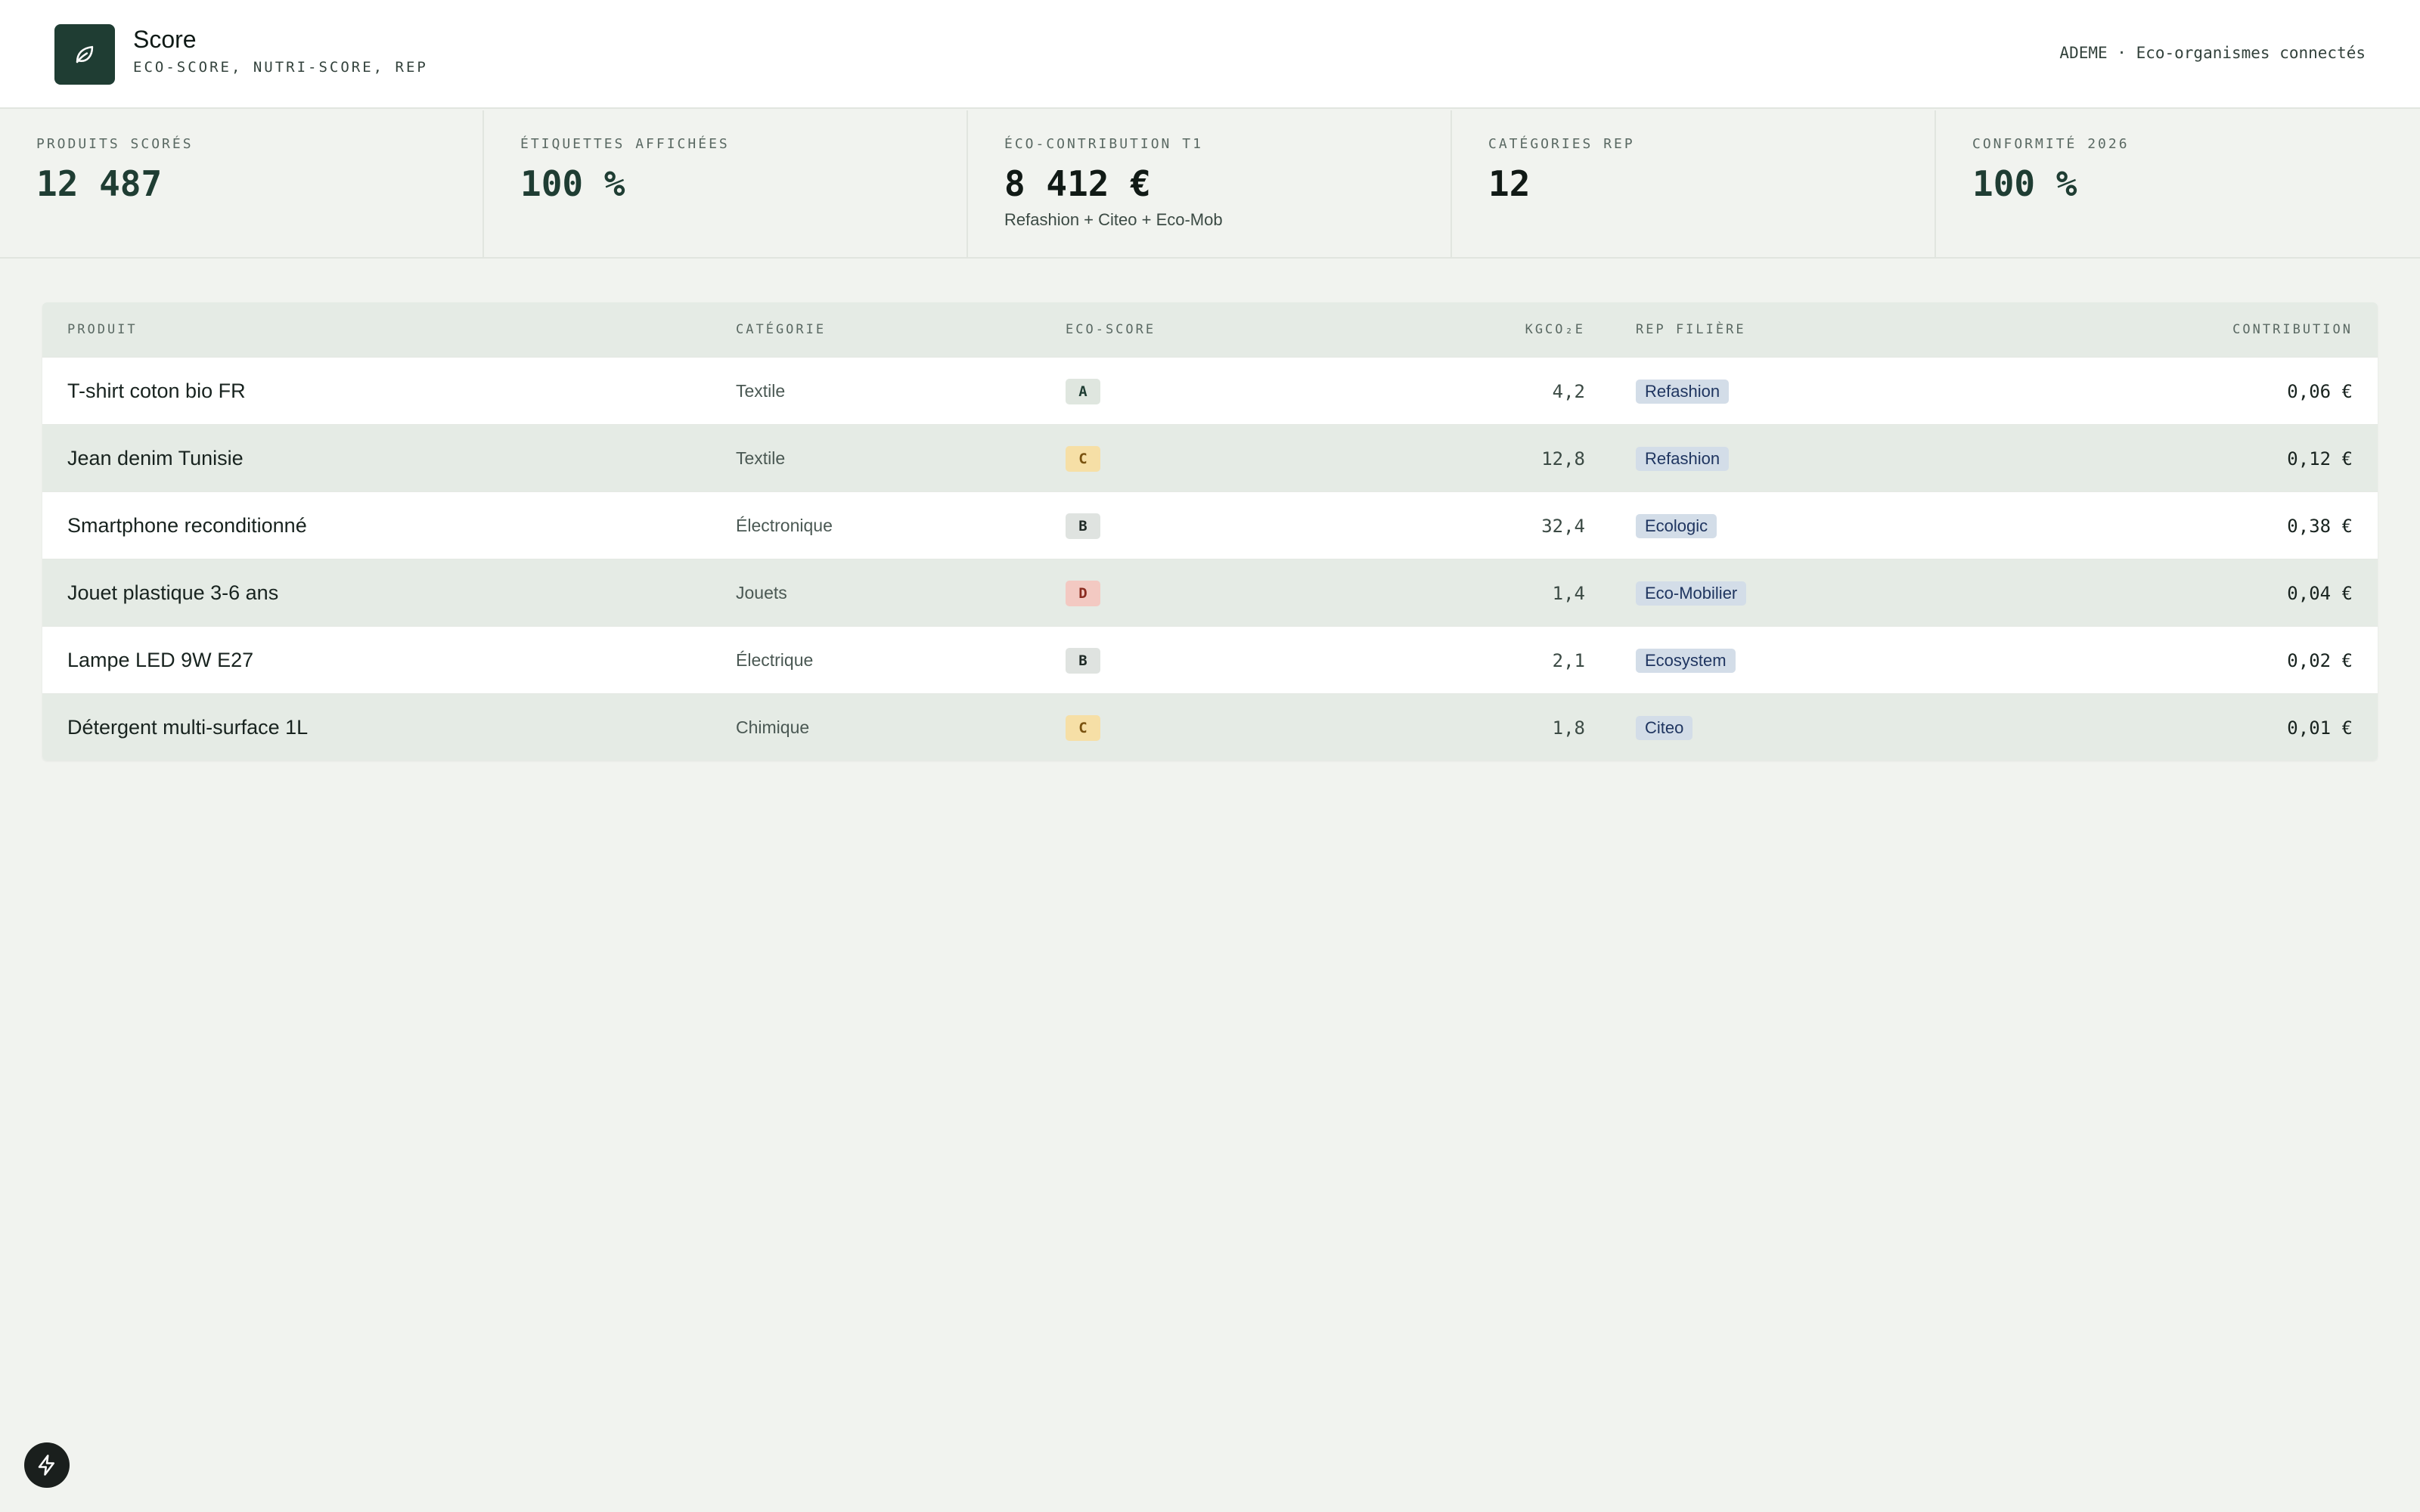 The height and width of the screenshot is (1512, 2420). Describe the element at coordinates (2320, 660) in the screenshot. I see `contribution-value: 0,02 €` at that location.